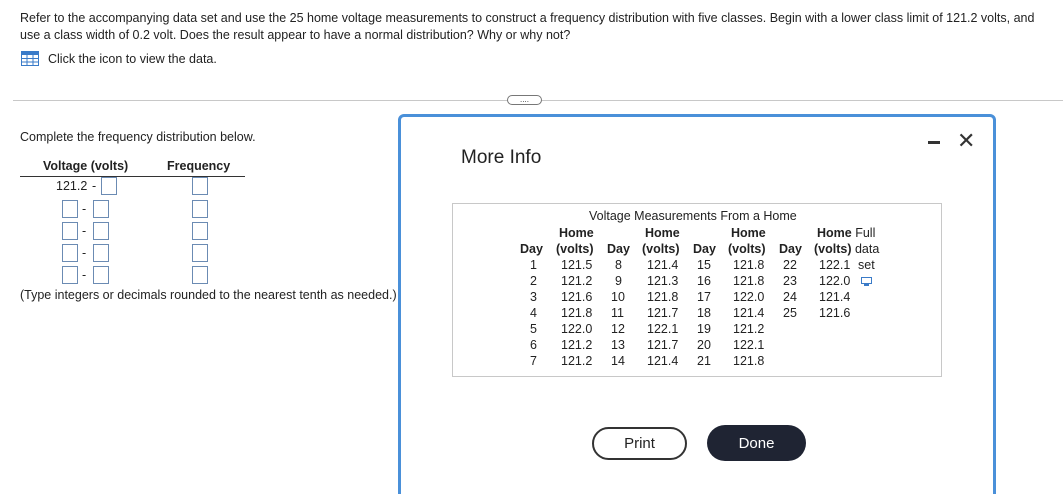 Image resolution: width=1063 pixels, height=494 pixels. I want to click on dialog-title: More Info, so click(501, 157).